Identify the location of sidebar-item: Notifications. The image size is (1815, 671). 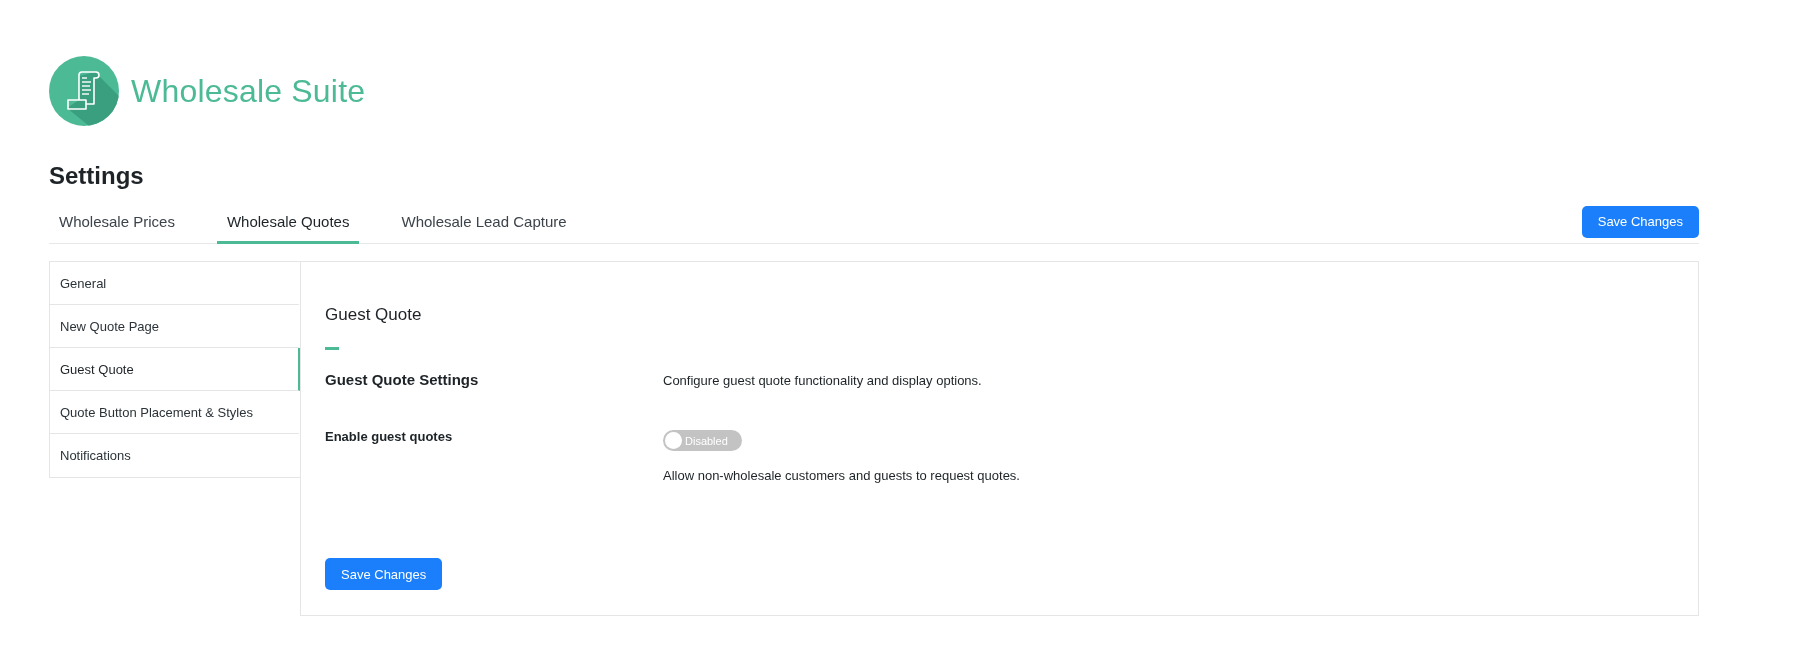
(175, 455).